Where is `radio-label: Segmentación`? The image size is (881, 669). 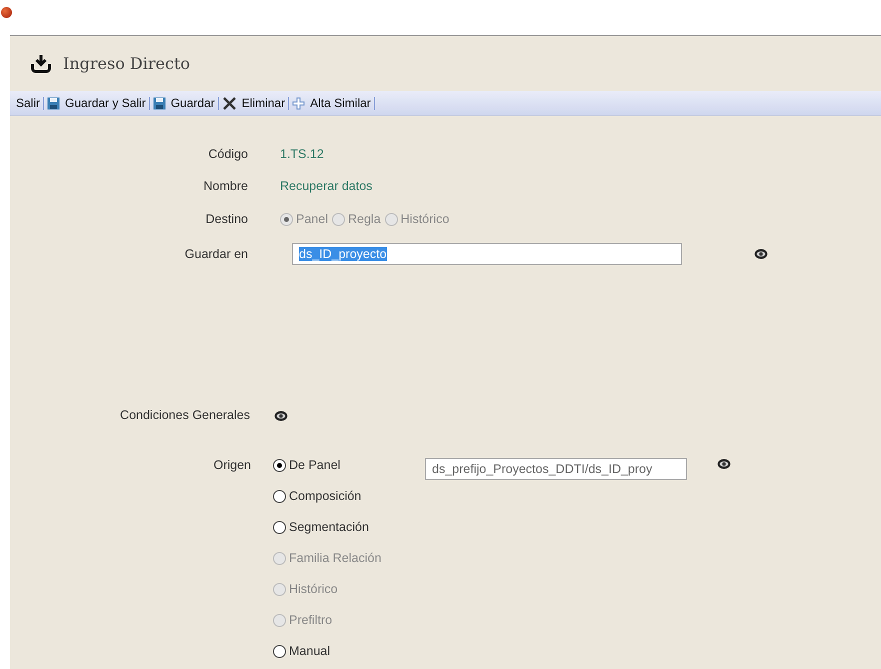 radio-label: Segmentación is located at coordinates (329, 527).